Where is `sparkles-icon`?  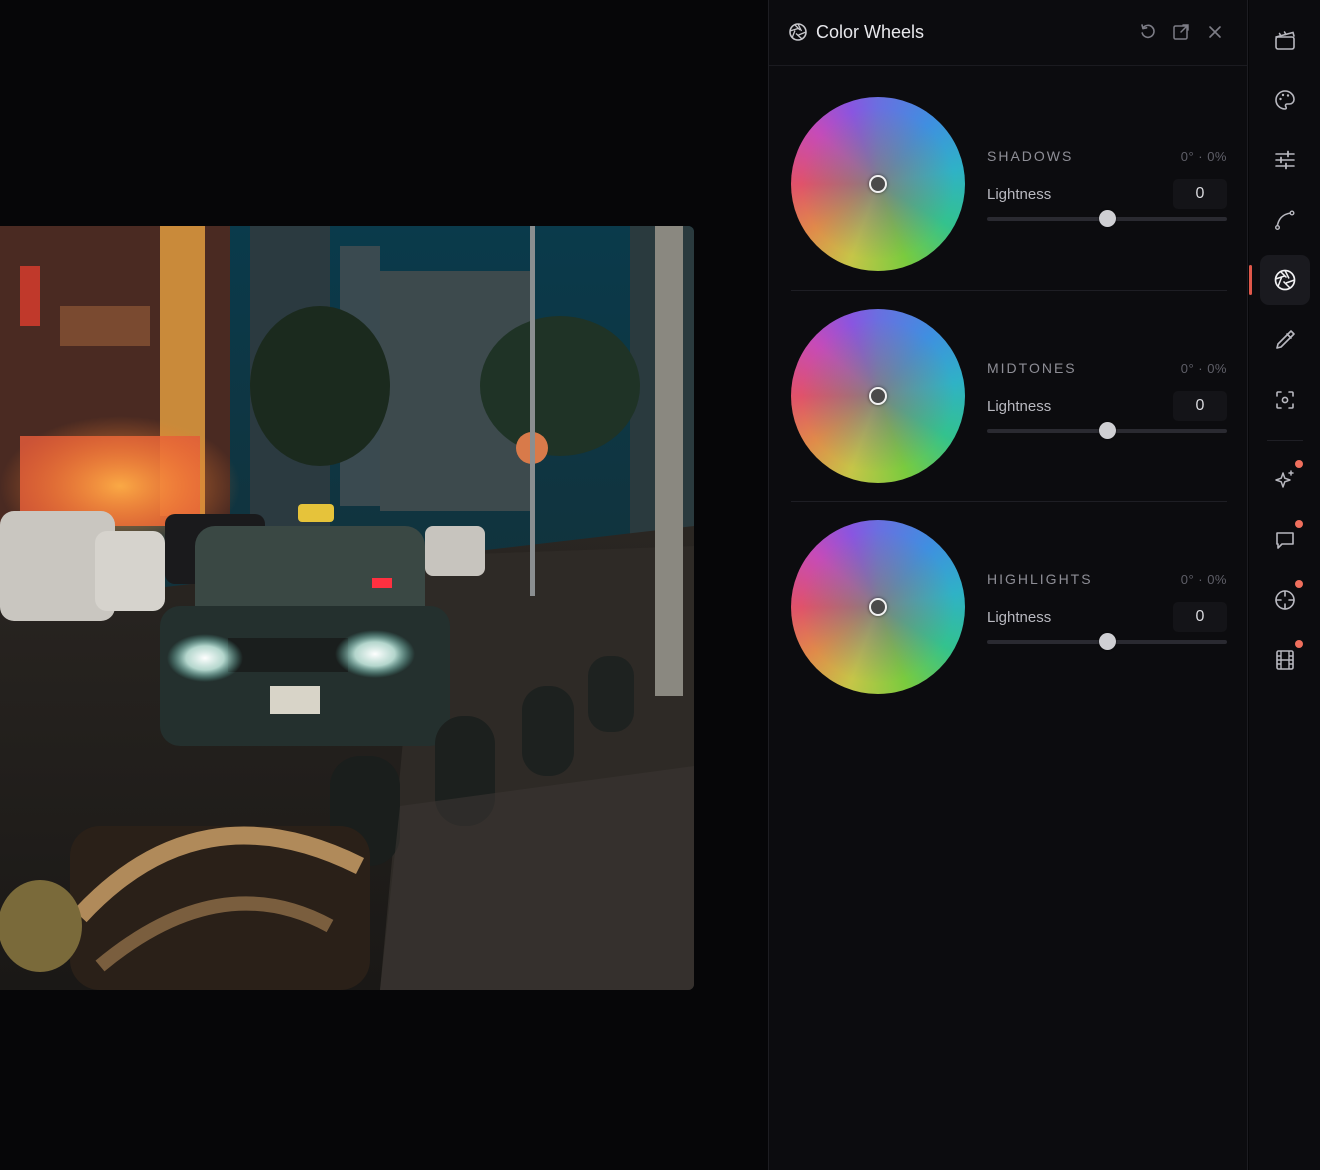 sparkles-icon is located at coordinates (1284, 479).